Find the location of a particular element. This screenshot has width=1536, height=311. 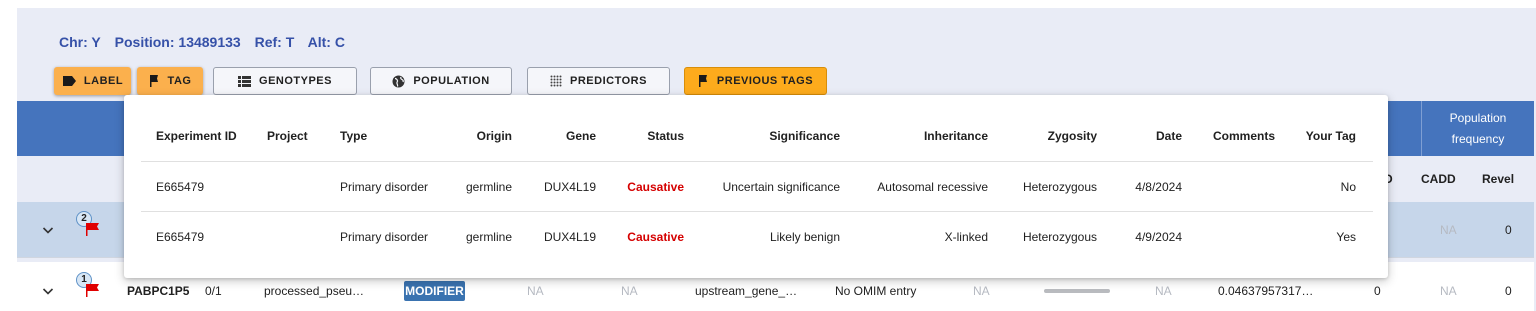

predictors-button: PREDICTORS is located at coordinates (598, 81).